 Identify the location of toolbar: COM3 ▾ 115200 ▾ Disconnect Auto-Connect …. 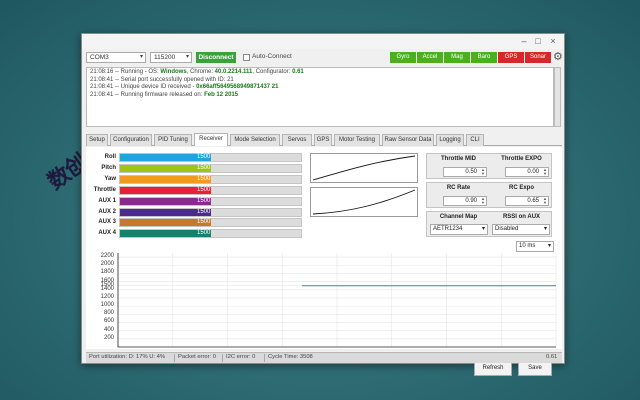
(324, 58).